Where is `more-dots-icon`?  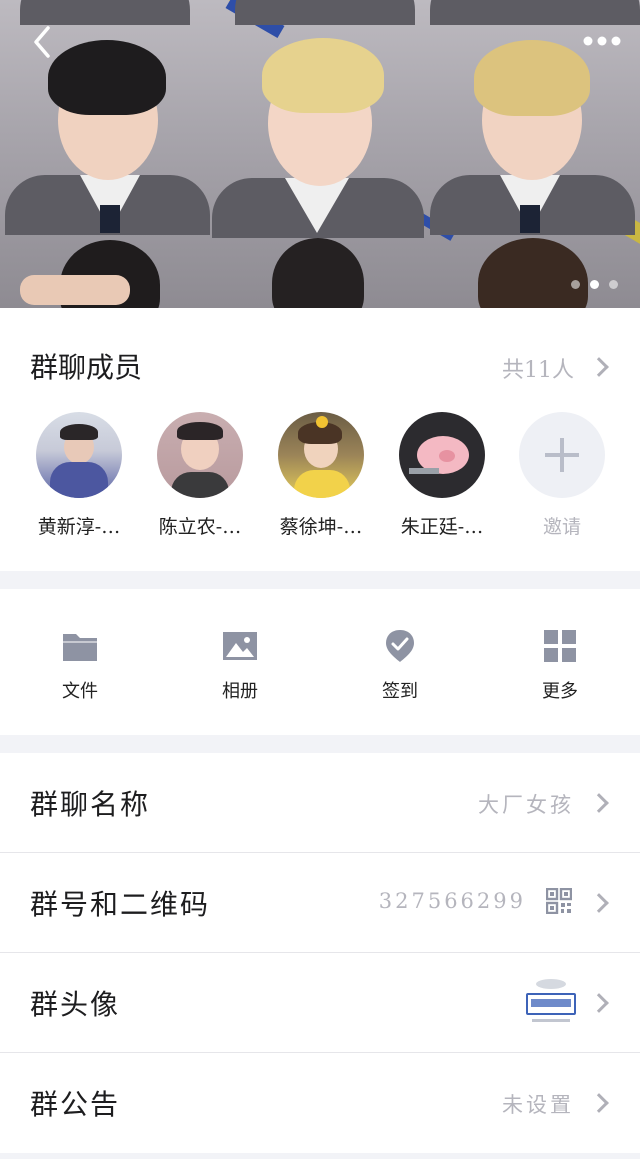
more-dots-icon is located at coordinates (602, 41).